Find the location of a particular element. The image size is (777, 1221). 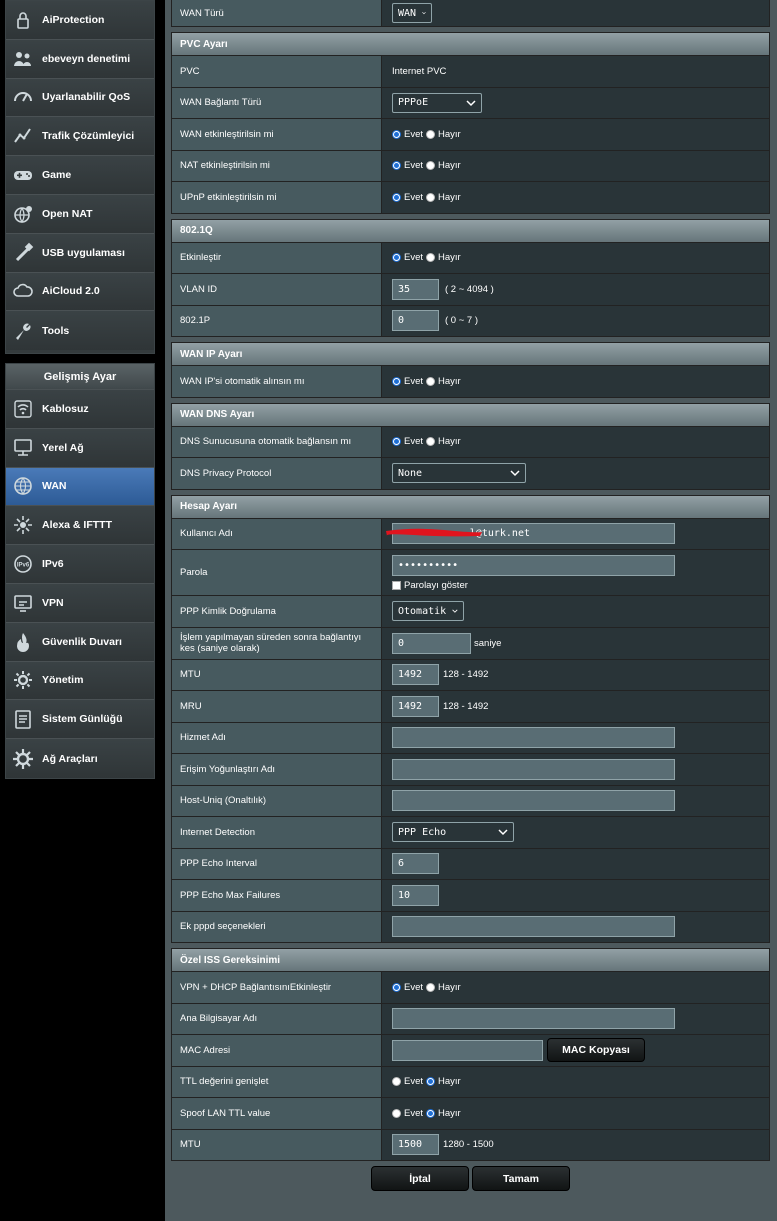

mtu-input: 1492 is located at coordinates (415, 675).